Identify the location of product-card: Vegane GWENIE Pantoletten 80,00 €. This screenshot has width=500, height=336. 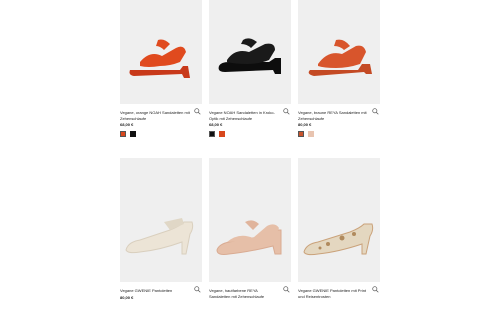
(161, 247).